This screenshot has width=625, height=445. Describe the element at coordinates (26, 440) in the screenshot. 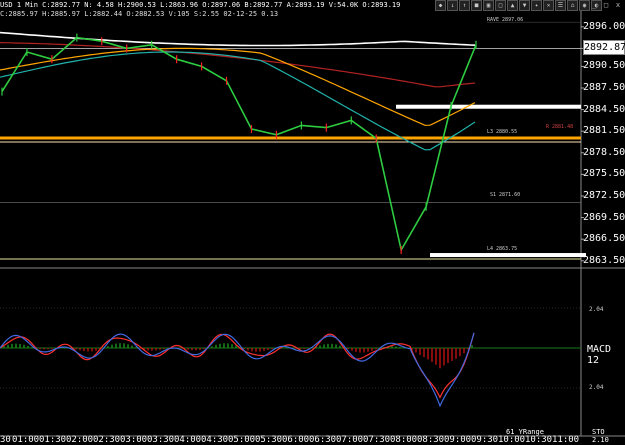

I see `time-tick-label: 01:00` at that location.